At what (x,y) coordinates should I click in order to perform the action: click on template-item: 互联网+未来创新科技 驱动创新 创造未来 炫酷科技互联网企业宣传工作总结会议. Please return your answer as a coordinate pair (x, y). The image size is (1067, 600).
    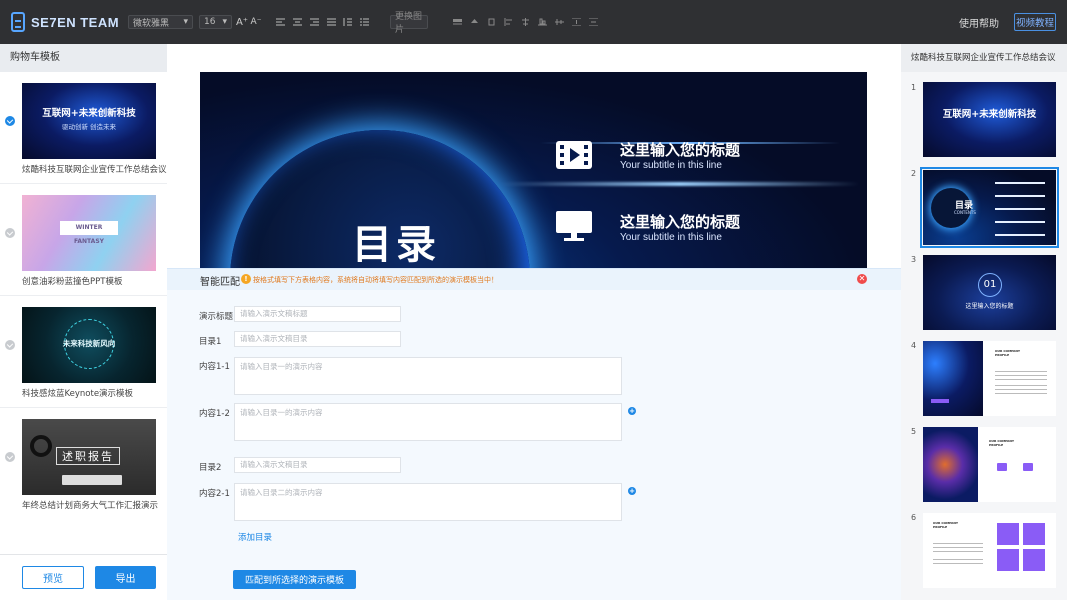
    Looking at the image, I should click on (83, 128).